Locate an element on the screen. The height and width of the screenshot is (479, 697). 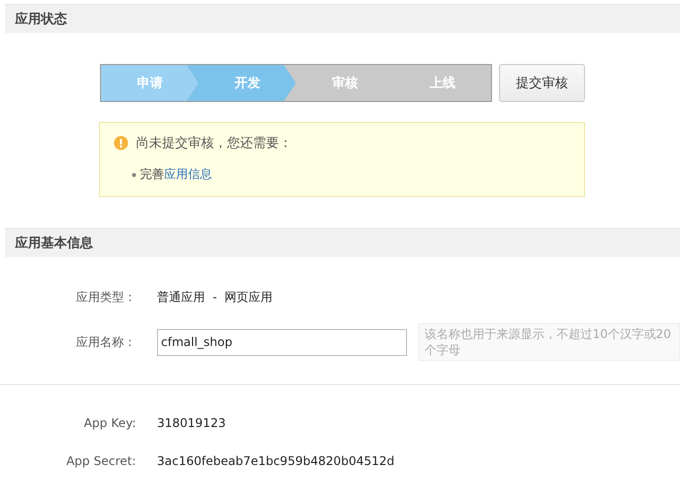
notice-message: 尚未提交审核，您还需要： is located at coordinates (214, 143).